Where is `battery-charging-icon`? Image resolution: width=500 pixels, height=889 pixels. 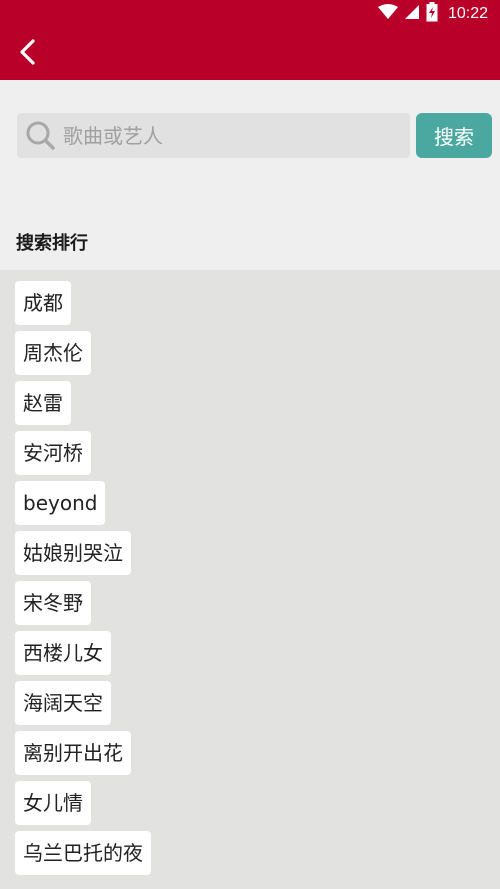
battery-charging-icon is located at coordinates (432, 14).